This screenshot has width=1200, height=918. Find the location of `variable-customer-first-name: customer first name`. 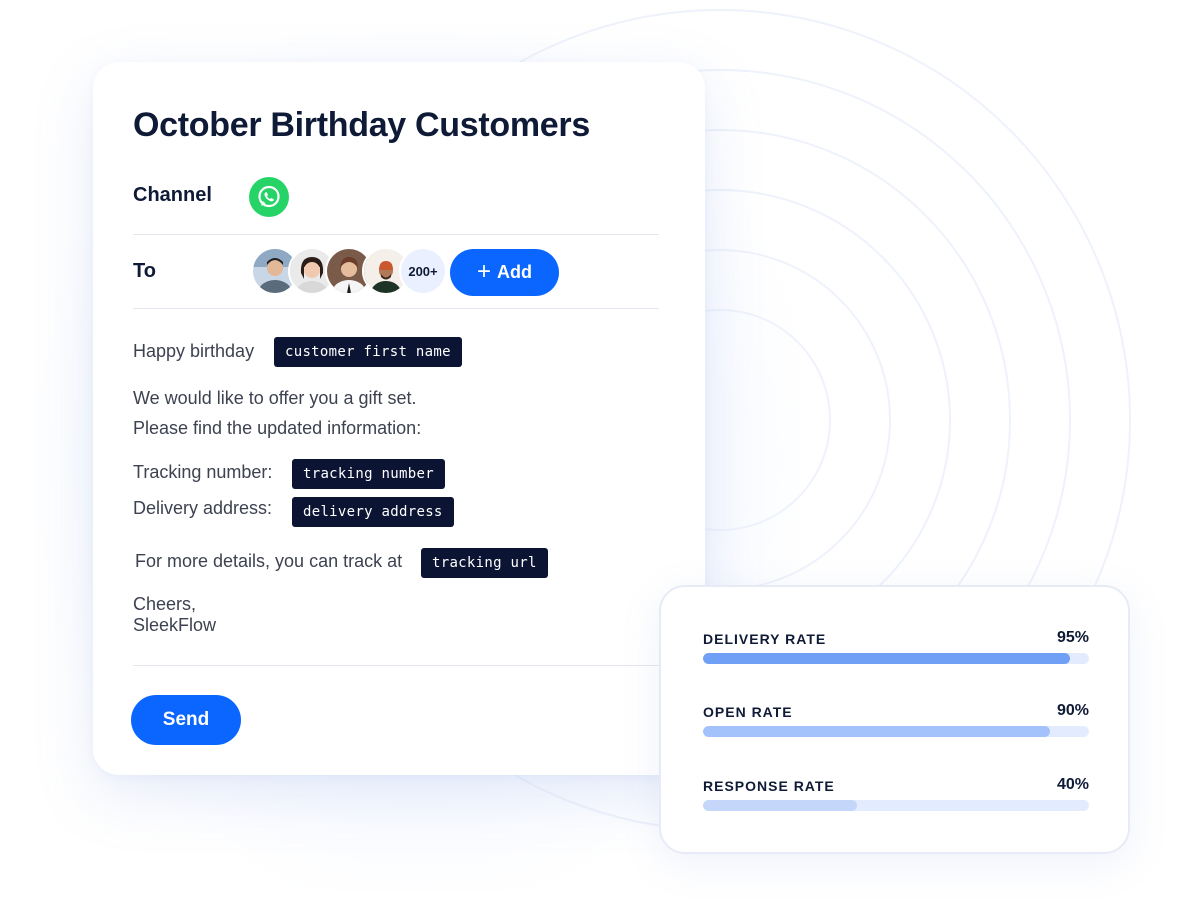

variable-customer-first-name: customer first name is located at coordinates (368, 352).